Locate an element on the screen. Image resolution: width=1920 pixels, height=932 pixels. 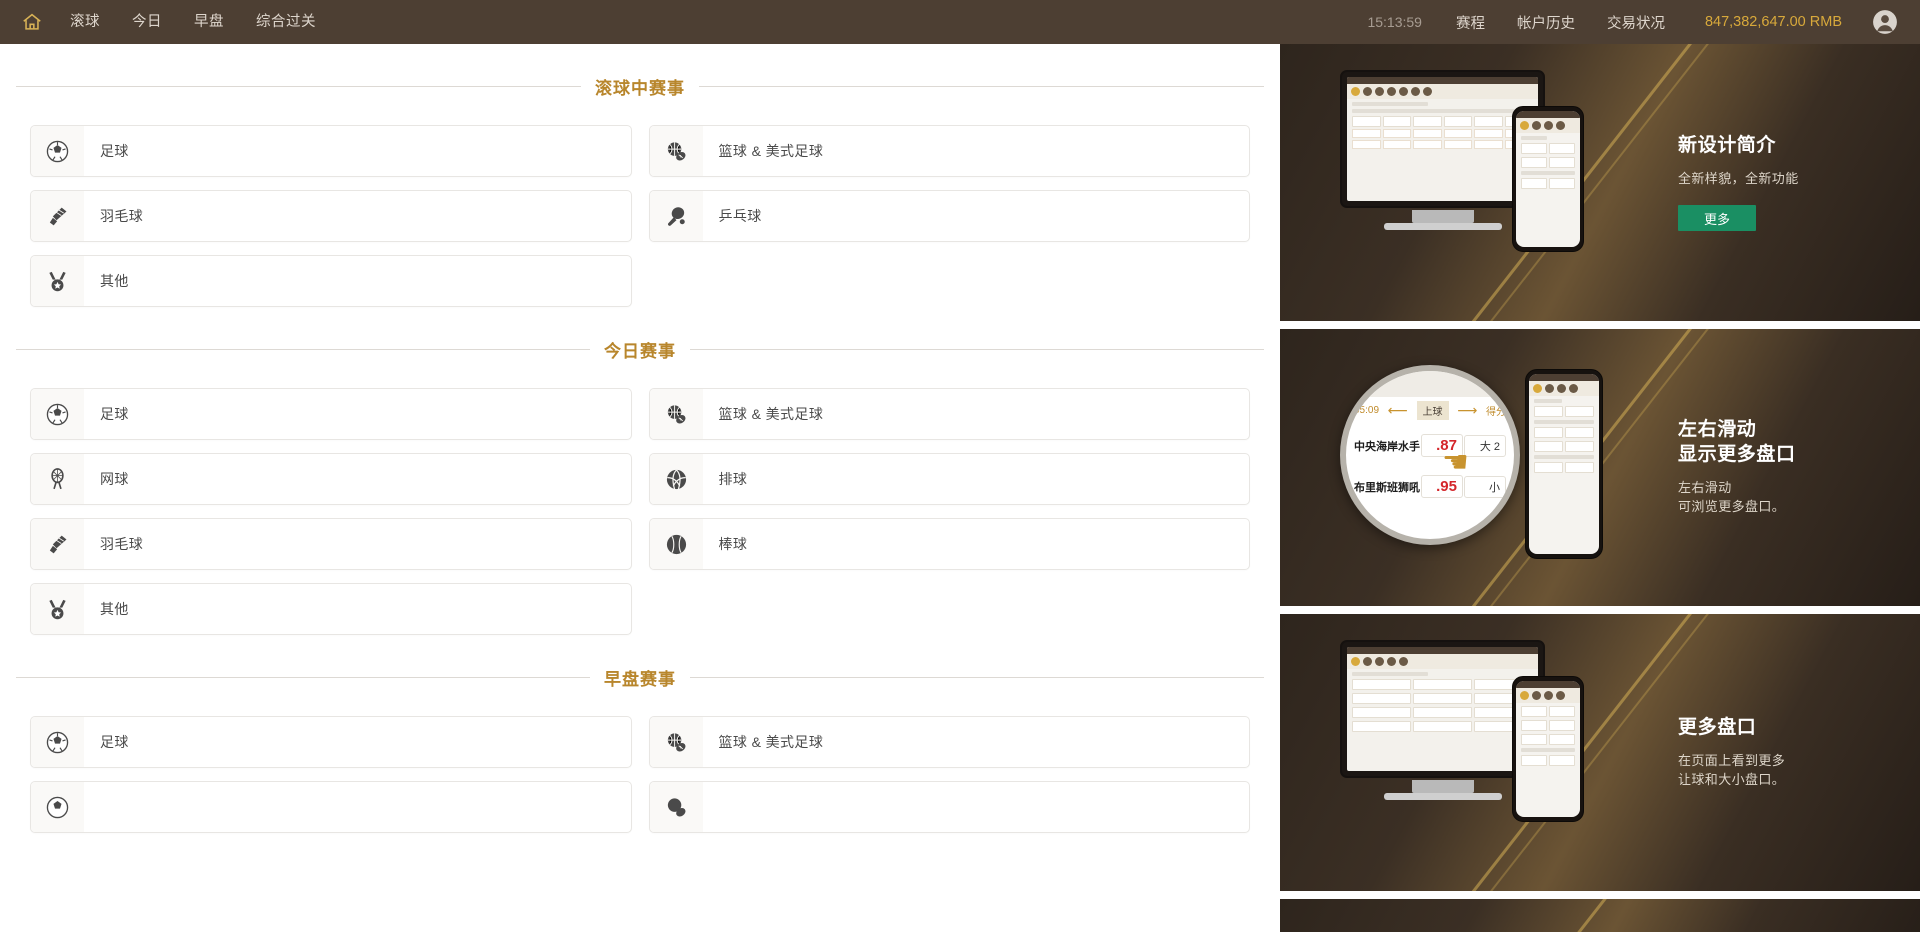
promo-body: 全新样貌，全新功能 is located at coordinates (1738, 179).